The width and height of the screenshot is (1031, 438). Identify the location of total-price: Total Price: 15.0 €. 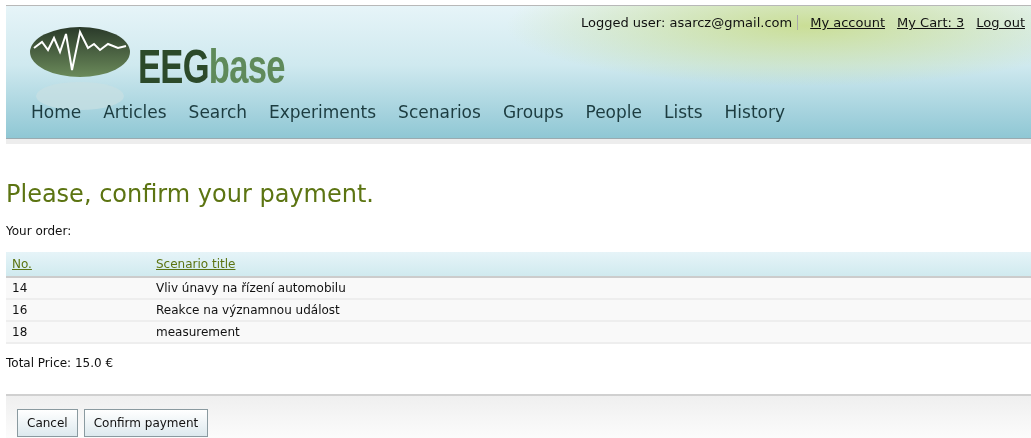
(60, 363).